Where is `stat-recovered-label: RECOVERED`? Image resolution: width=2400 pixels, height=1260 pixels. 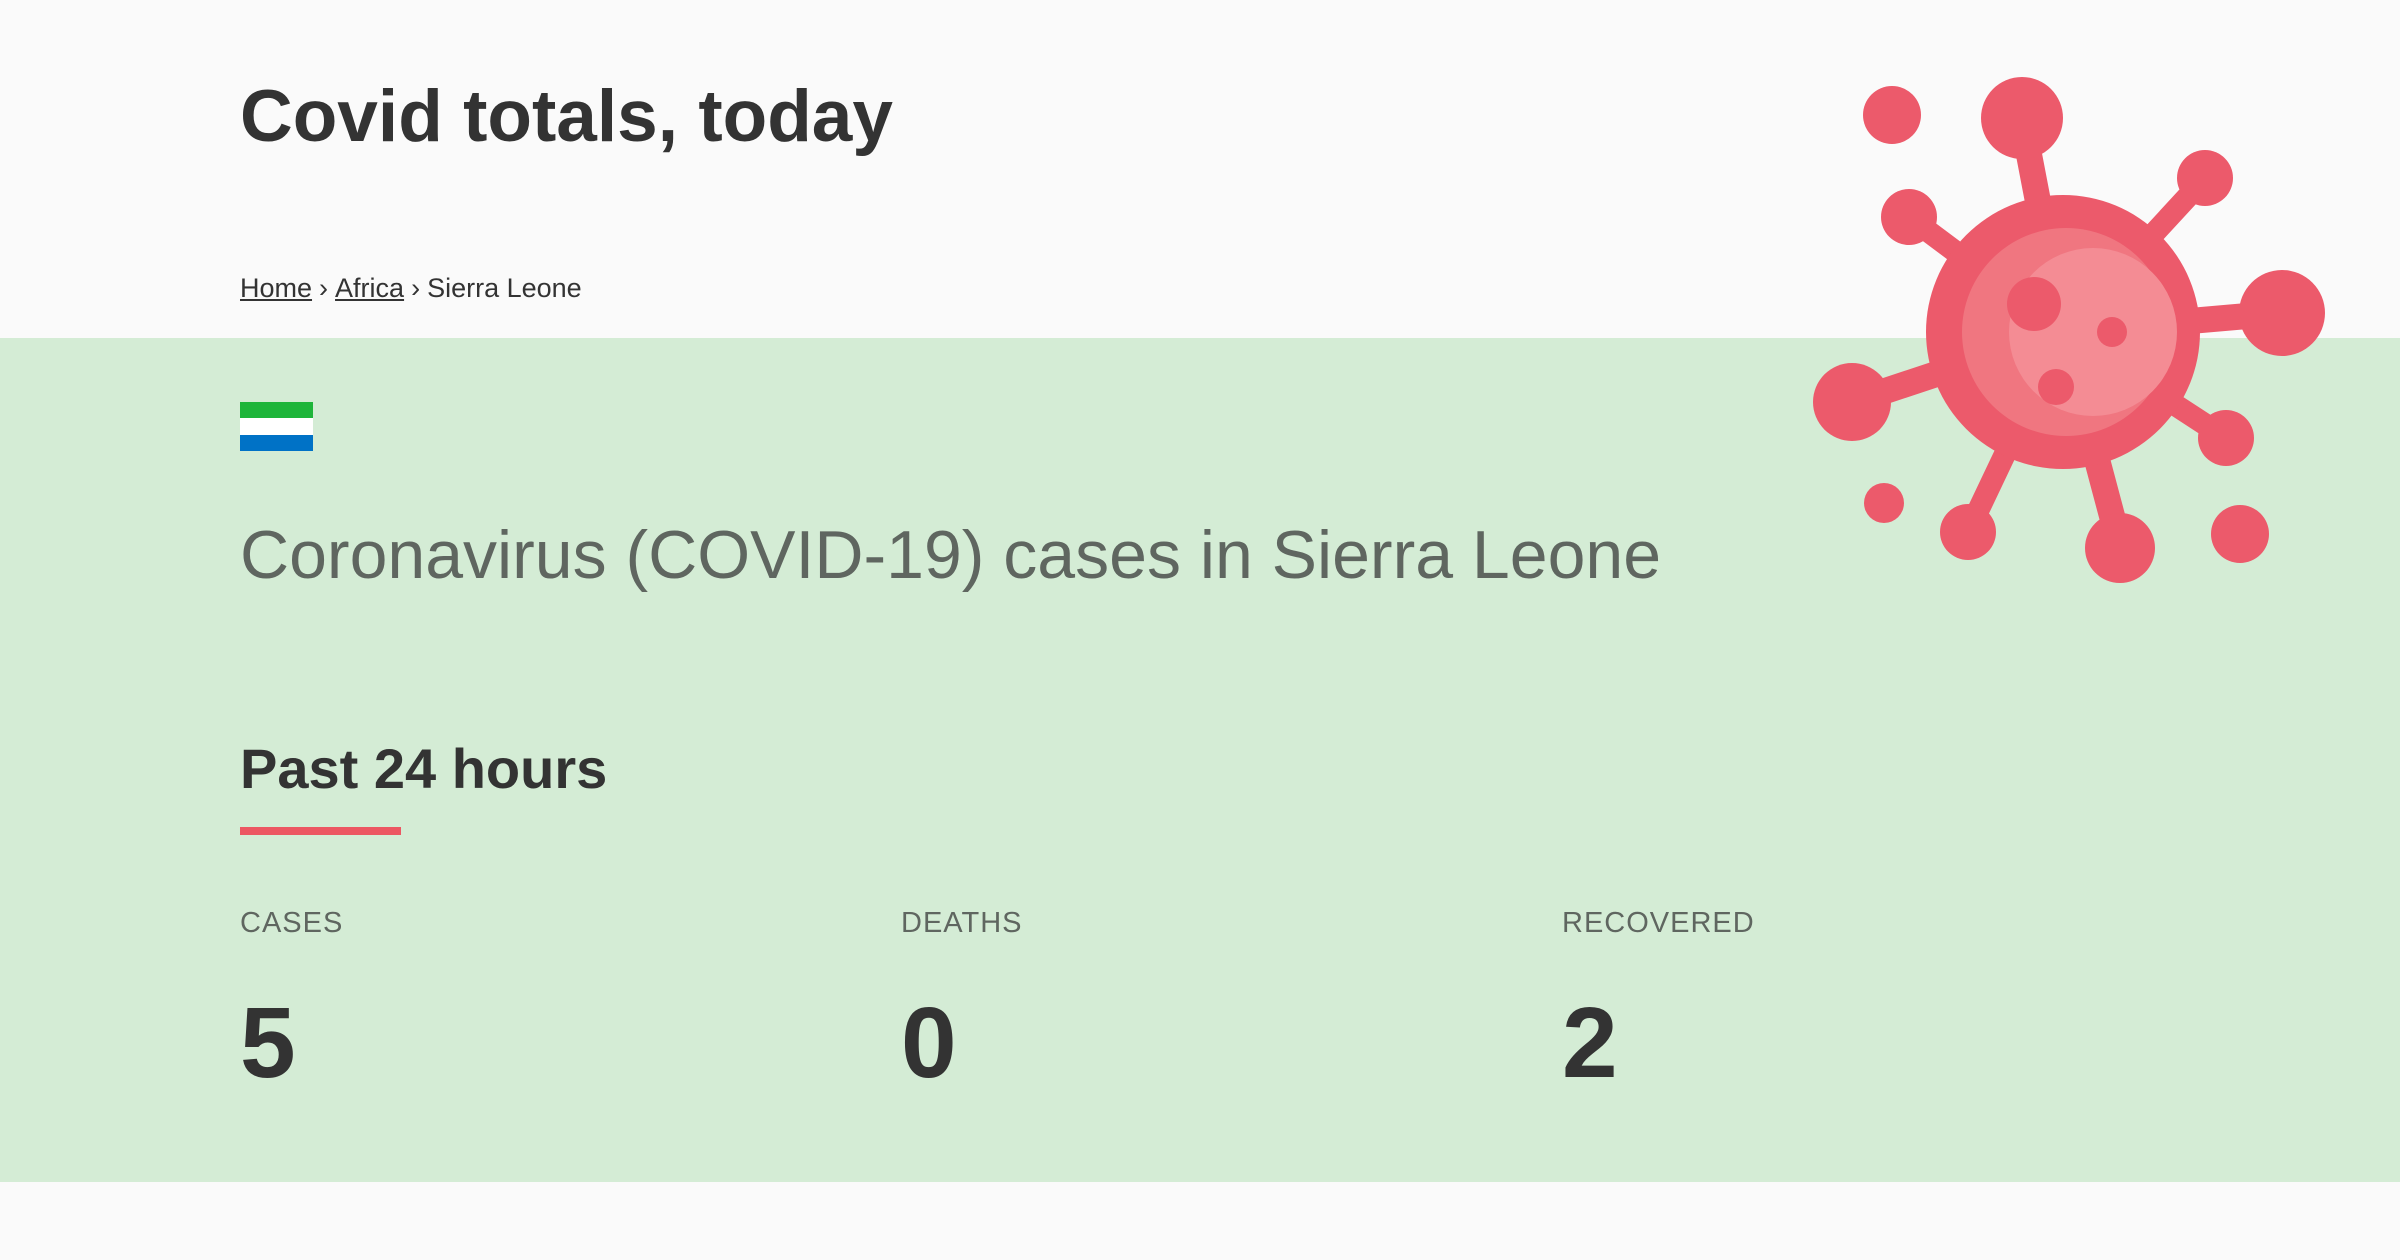
stat-recovered-label: RECOVERED is located at coordinates (1658, 923).